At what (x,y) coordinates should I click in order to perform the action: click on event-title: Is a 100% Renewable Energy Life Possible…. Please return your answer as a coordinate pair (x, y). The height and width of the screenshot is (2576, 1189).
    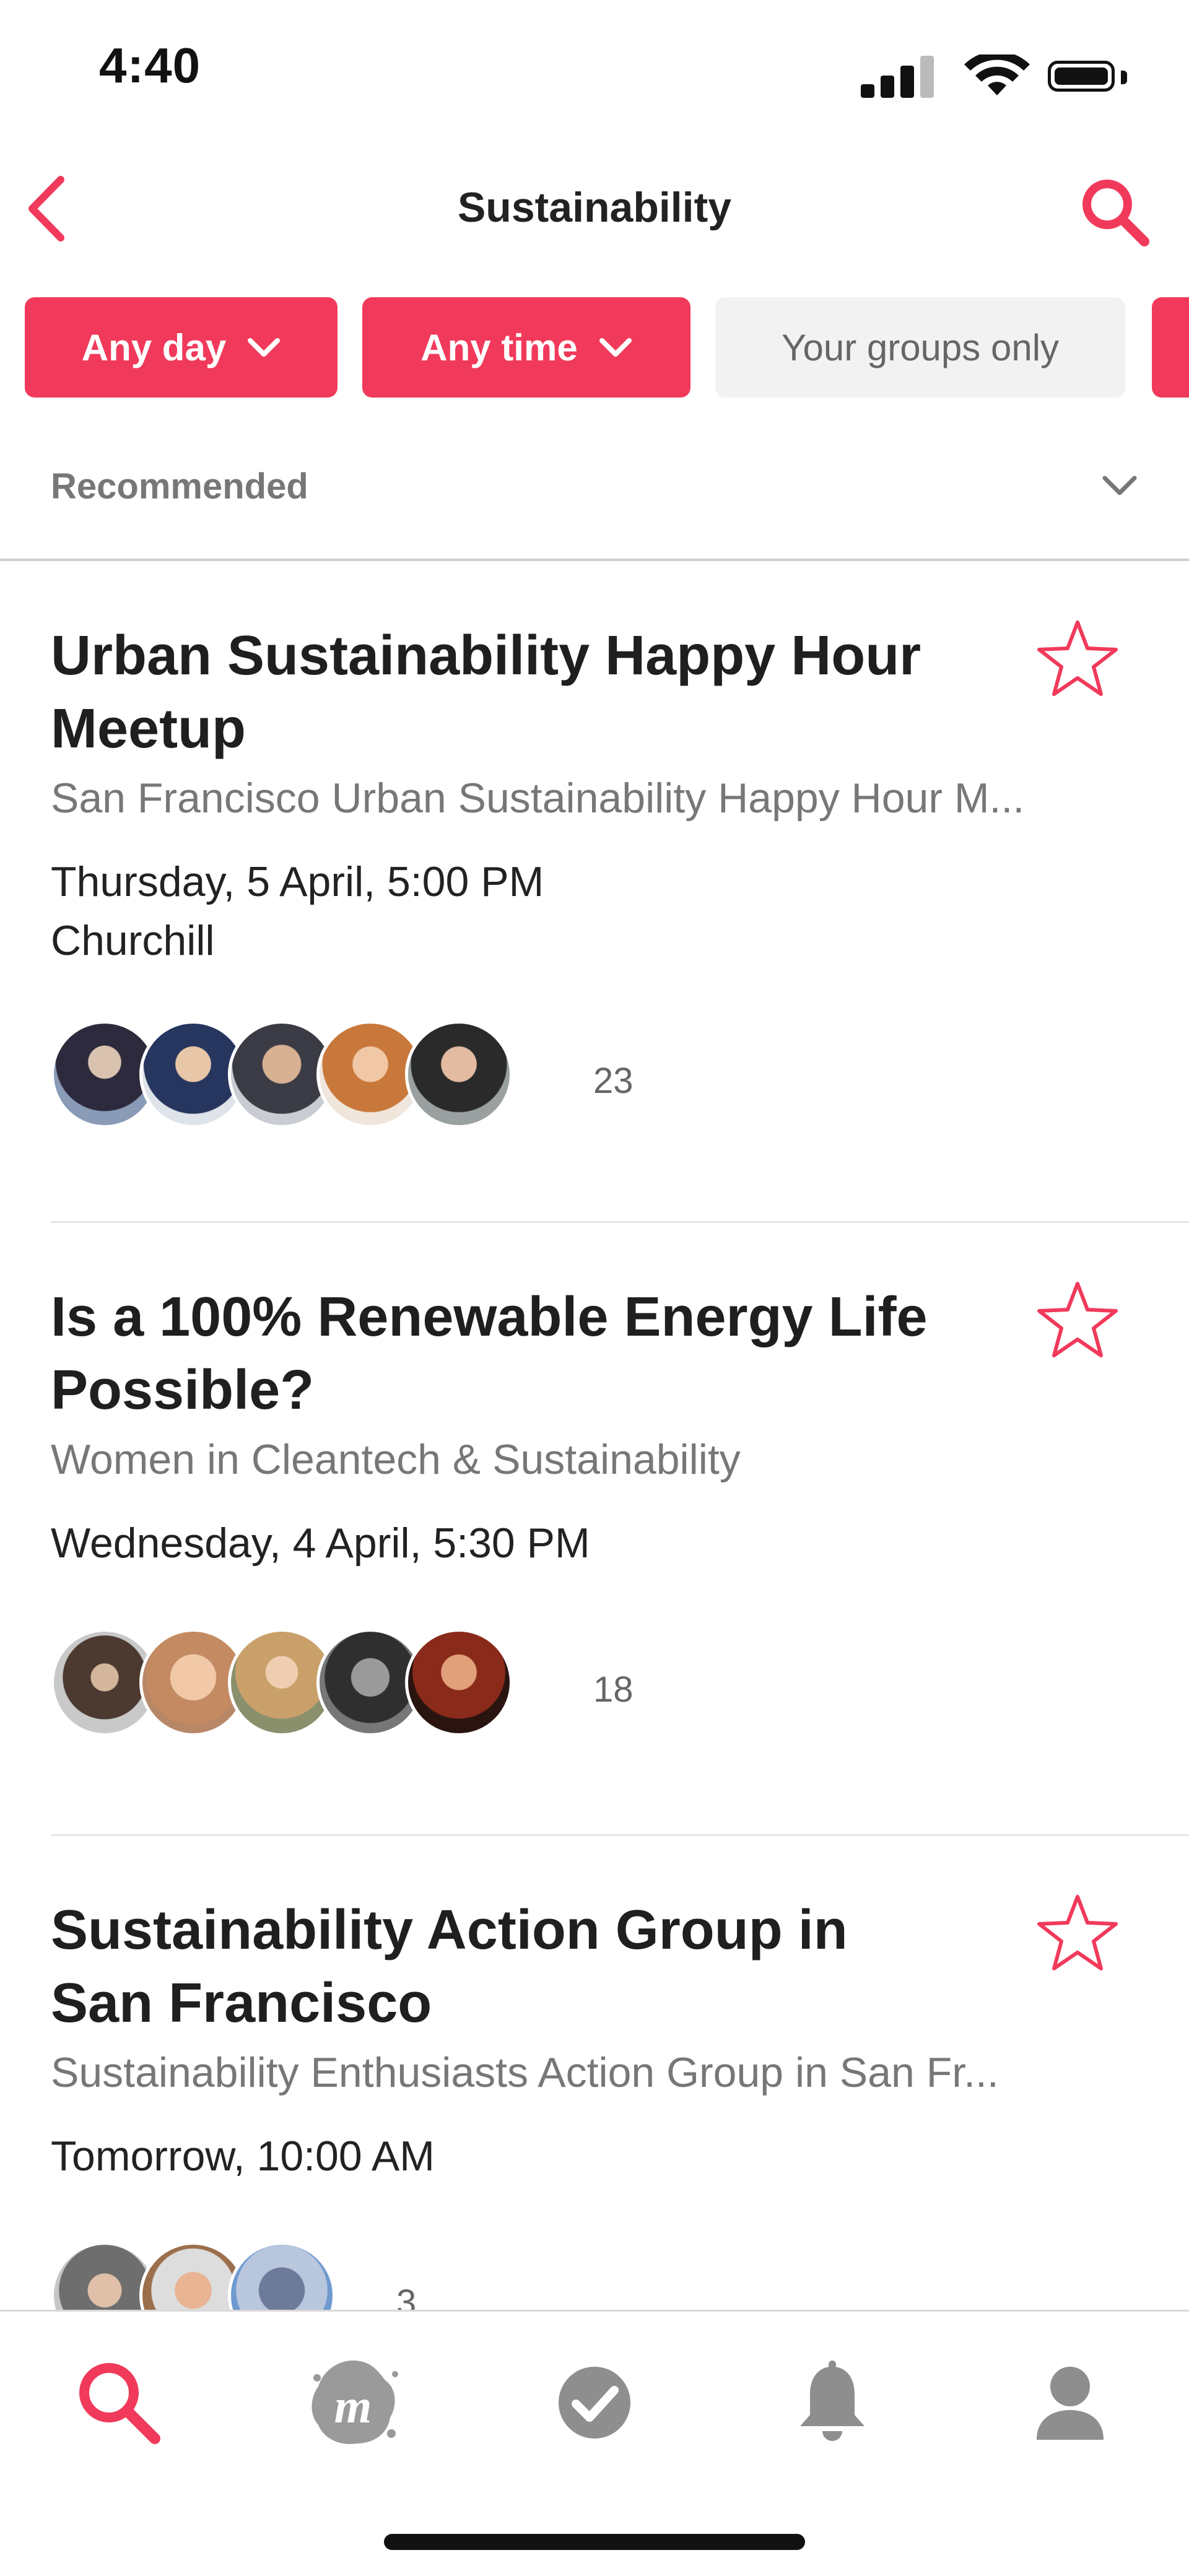
    Looking at the image, I should click on (500, 1354).